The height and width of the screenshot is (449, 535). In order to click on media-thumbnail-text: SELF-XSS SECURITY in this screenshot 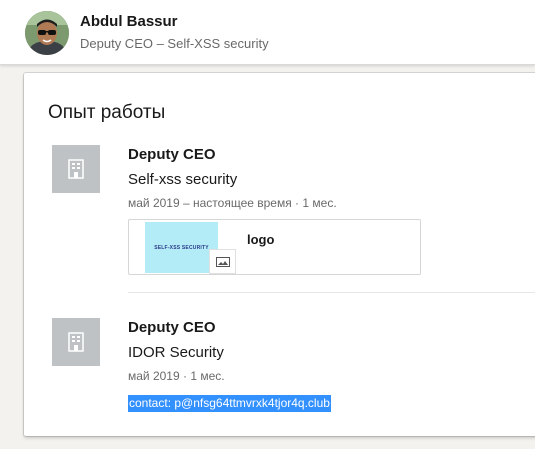, I will do `click(181, 247)`.